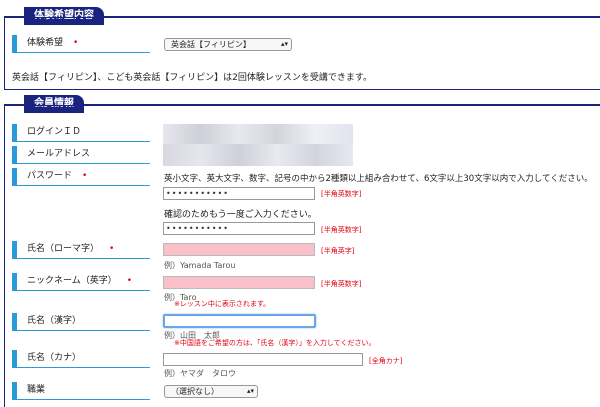 The image size is (600, 407). What do you see at coordinates (211, 44) in the screenshot?
I see `trial-course-select-value: 英会話【フィリピン】` at bounding box center [211, 44].